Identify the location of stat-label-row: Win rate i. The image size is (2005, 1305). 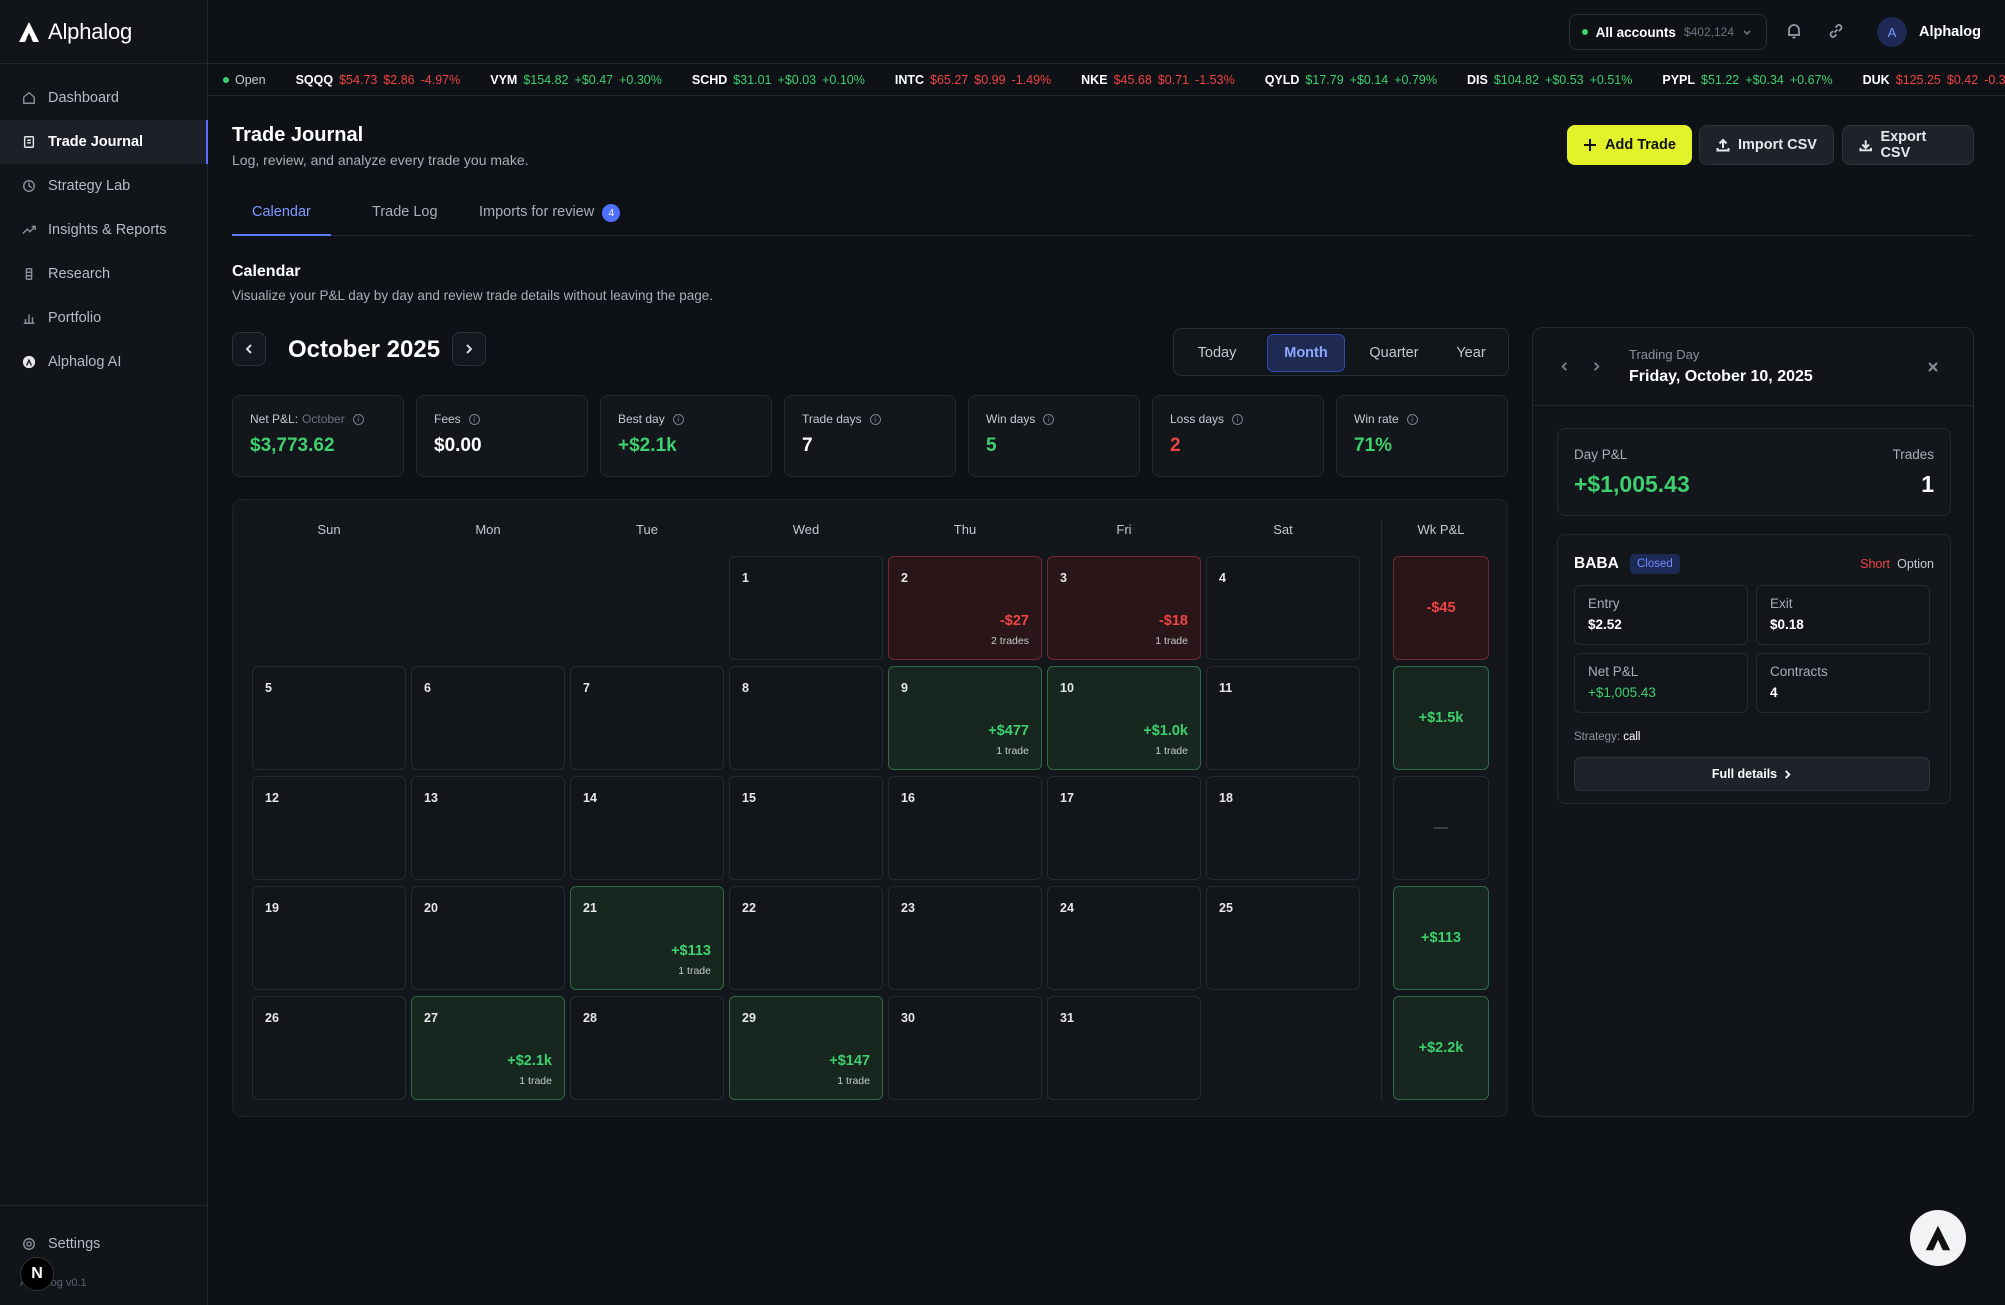
(1422, 419).